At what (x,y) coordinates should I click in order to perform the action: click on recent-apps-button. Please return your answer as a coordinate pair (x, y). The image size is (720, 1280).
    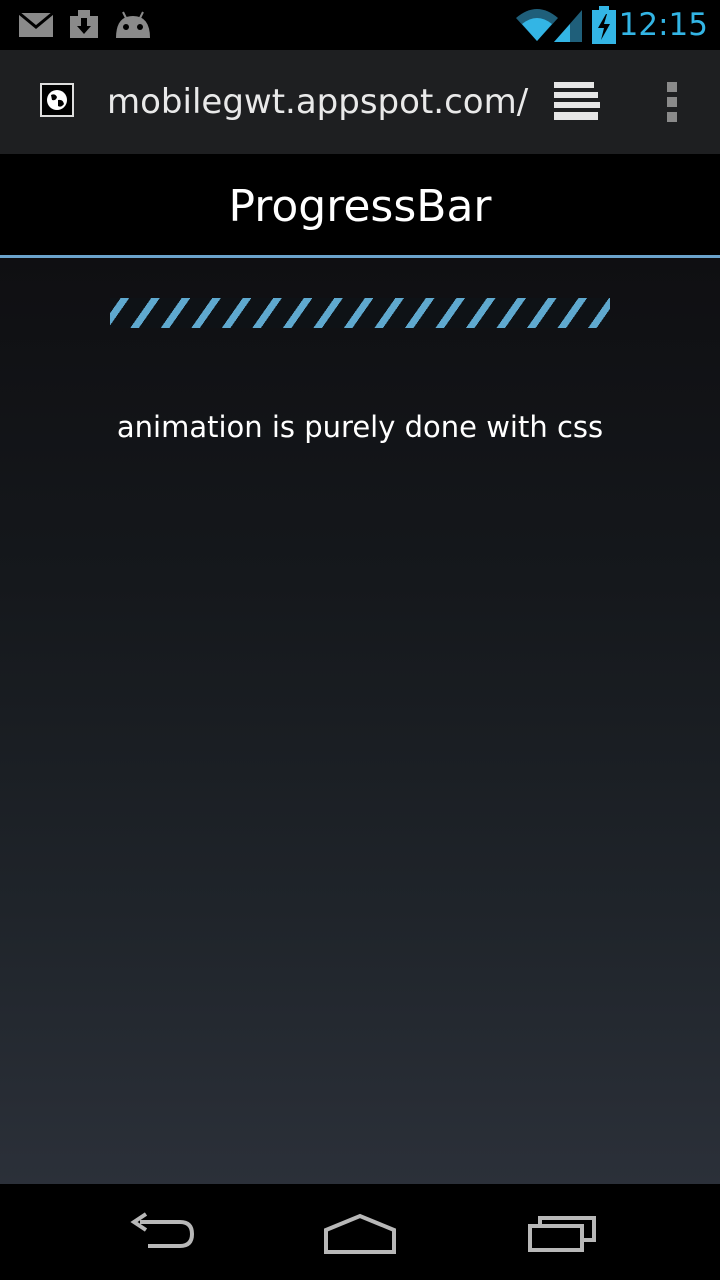
    Looking at the image, I should click on (565, 1232).